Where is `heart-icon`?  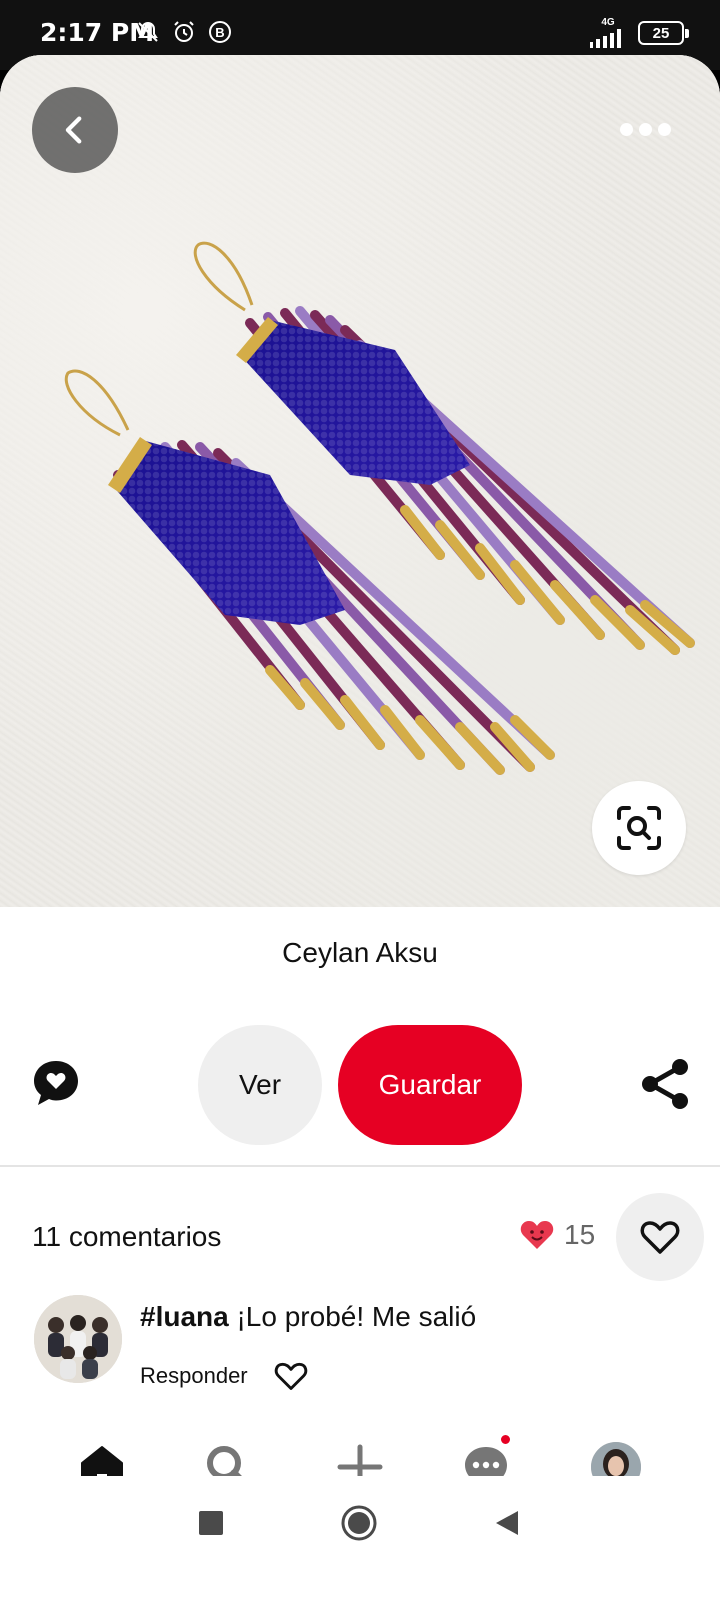 heart-icon is located at coordinates (660, 1237).